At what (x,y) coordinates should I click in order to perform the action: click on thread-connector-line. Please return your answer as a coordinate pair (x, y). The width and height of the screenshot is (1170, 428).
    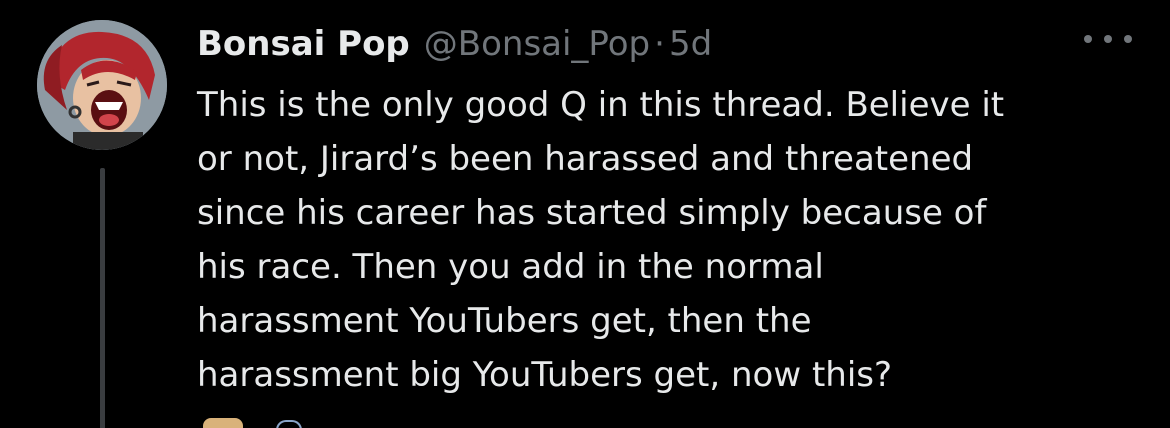
    Looking at the image, I should click on (102, 298).